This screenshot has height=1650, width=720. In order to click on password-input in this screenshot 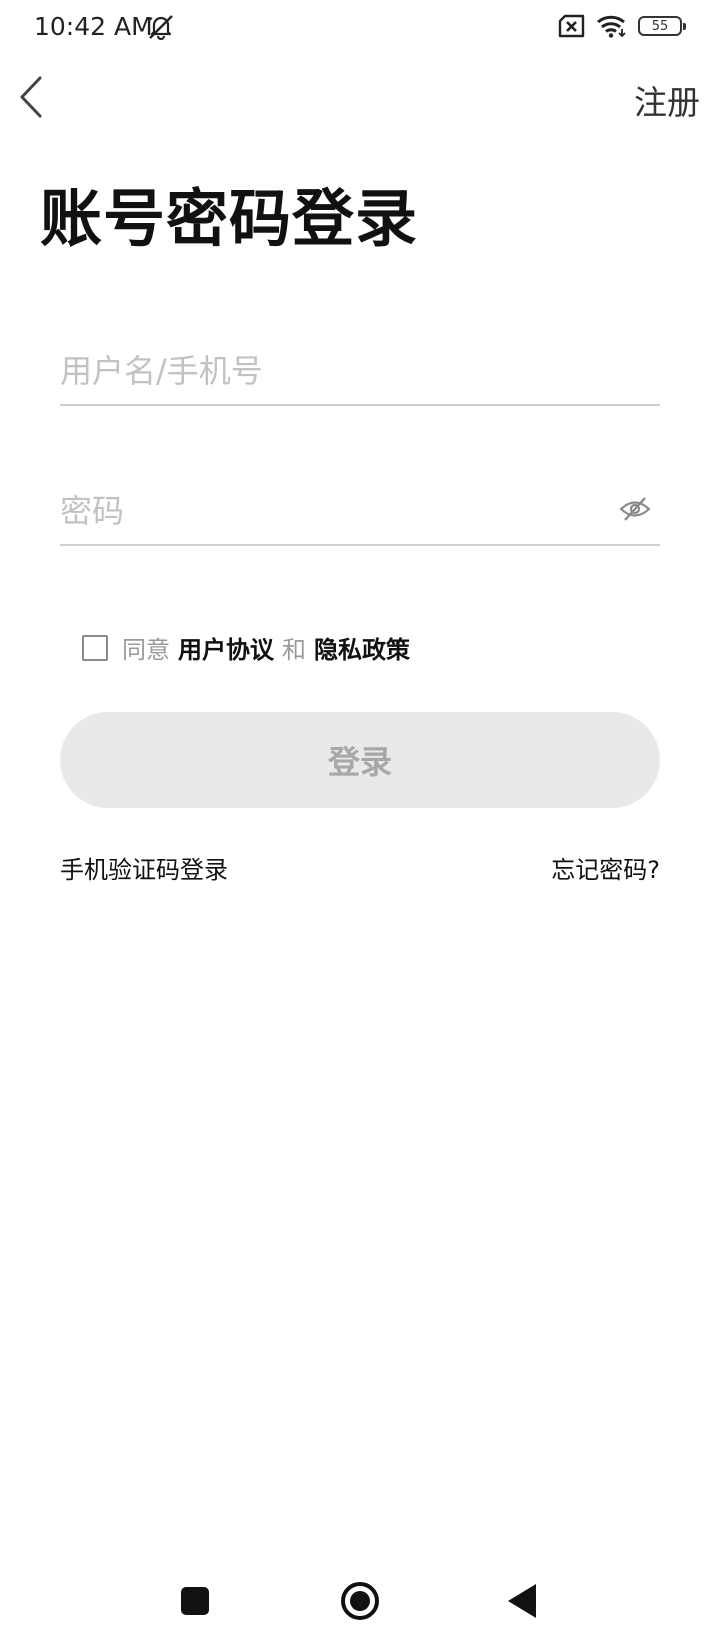, I will do `click(360, 511)`.